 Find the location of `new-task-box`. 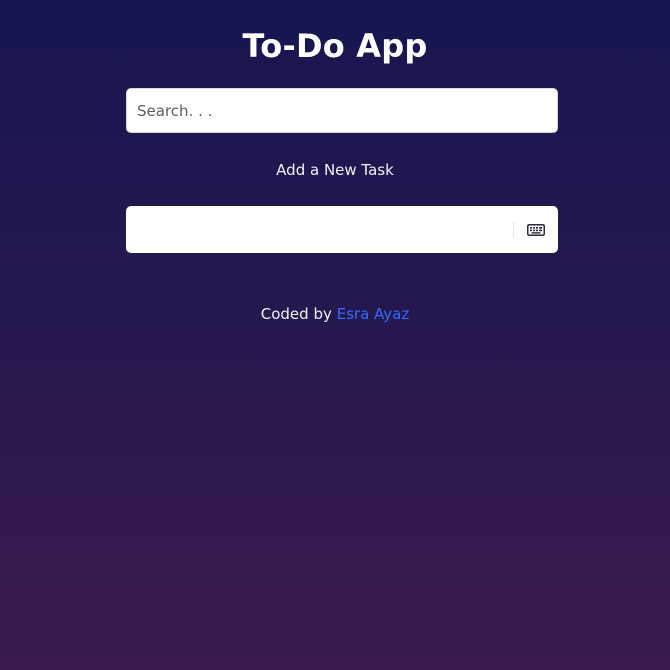

new-task-box is located at coordinates (342, 229).